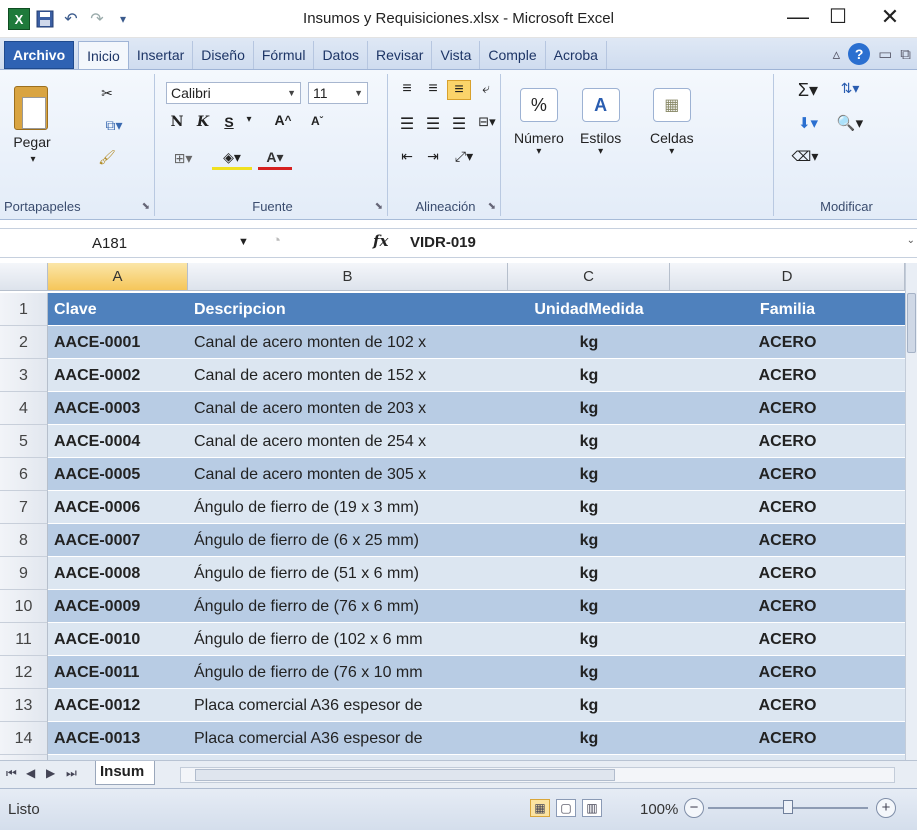 This screenshot has height=830, width=917. Describe the element at coordinates (348, 408) in the screenshot. I see `cell-descripcion: Canal de acero monten de 203 x` at that location.